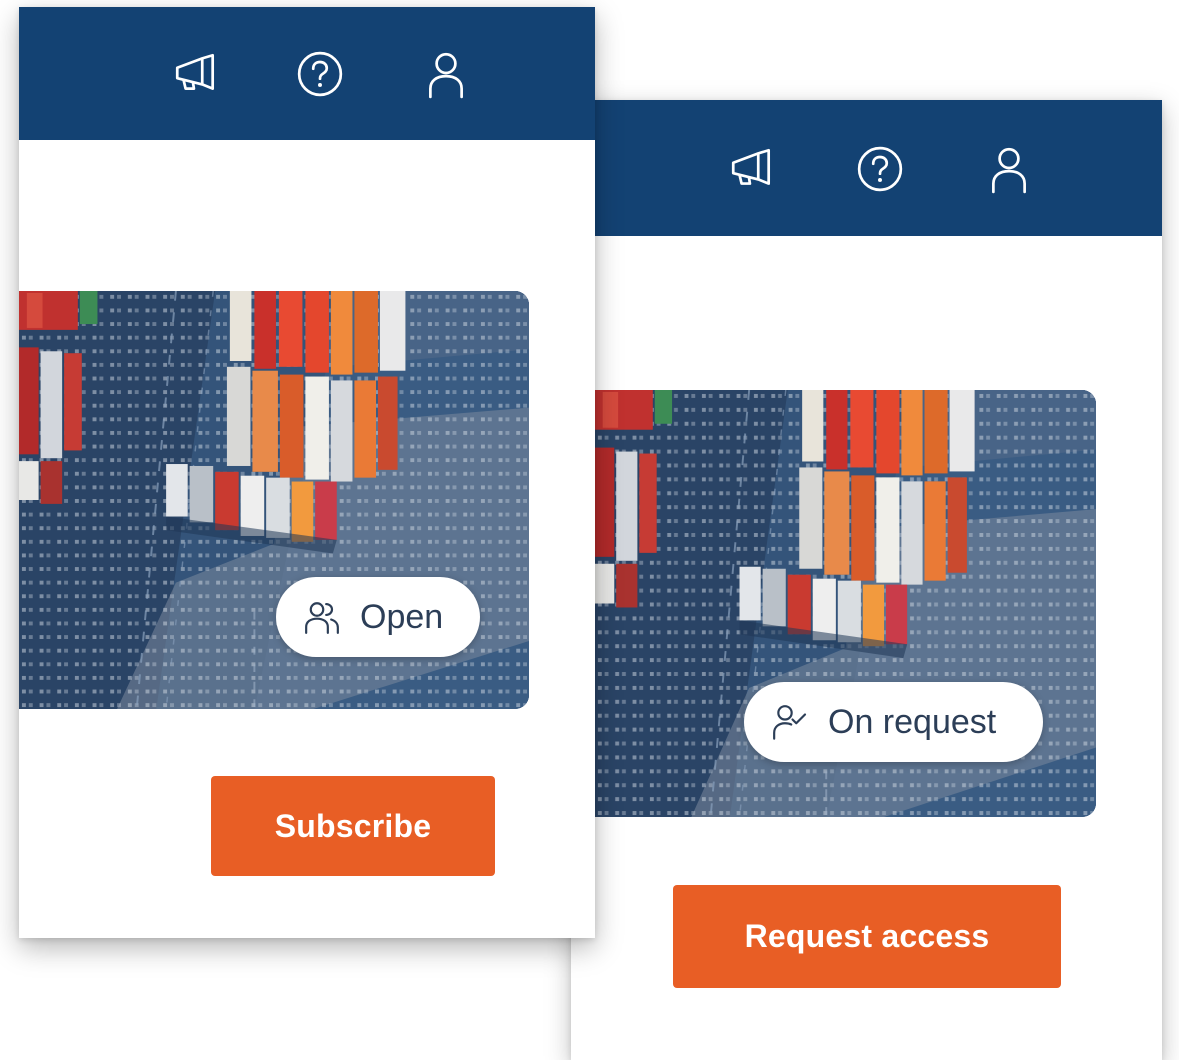 This screenshot has width=1179, height=1060. I want to click on access-badge: Open, so click(378, 617).